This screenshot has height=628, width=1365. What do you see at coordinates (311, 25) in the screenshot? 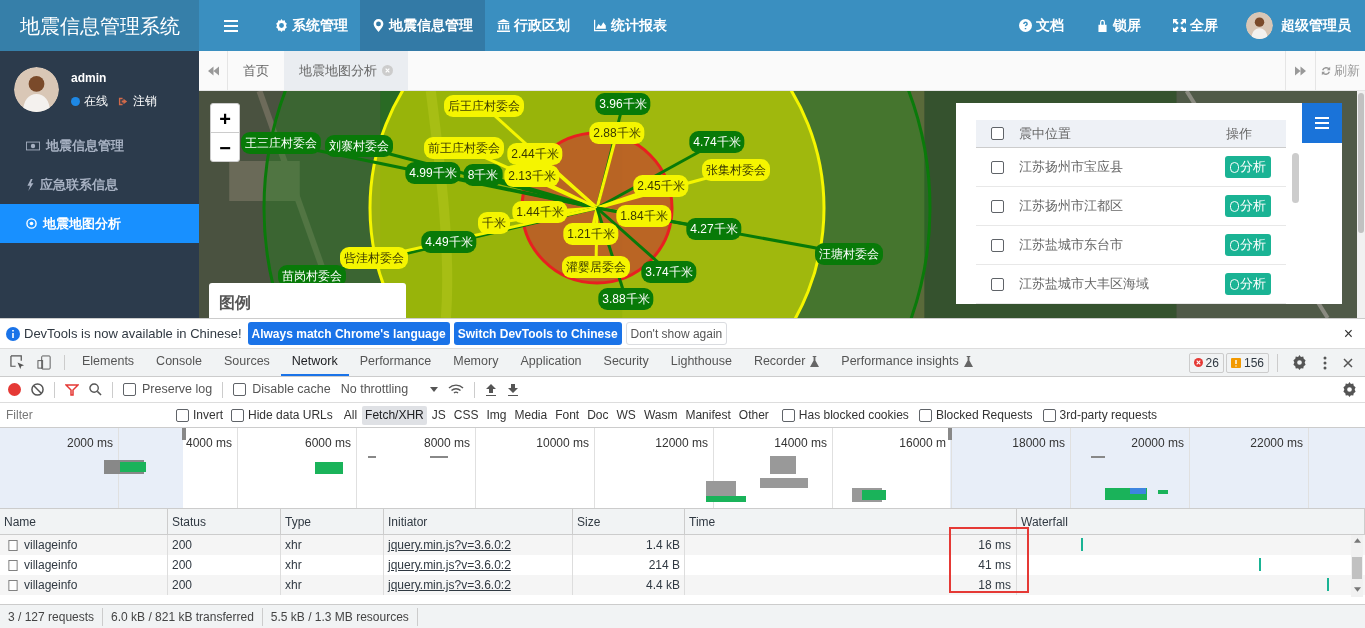
I see `nav-item: 系统管理` at bounding box center [311, 25].